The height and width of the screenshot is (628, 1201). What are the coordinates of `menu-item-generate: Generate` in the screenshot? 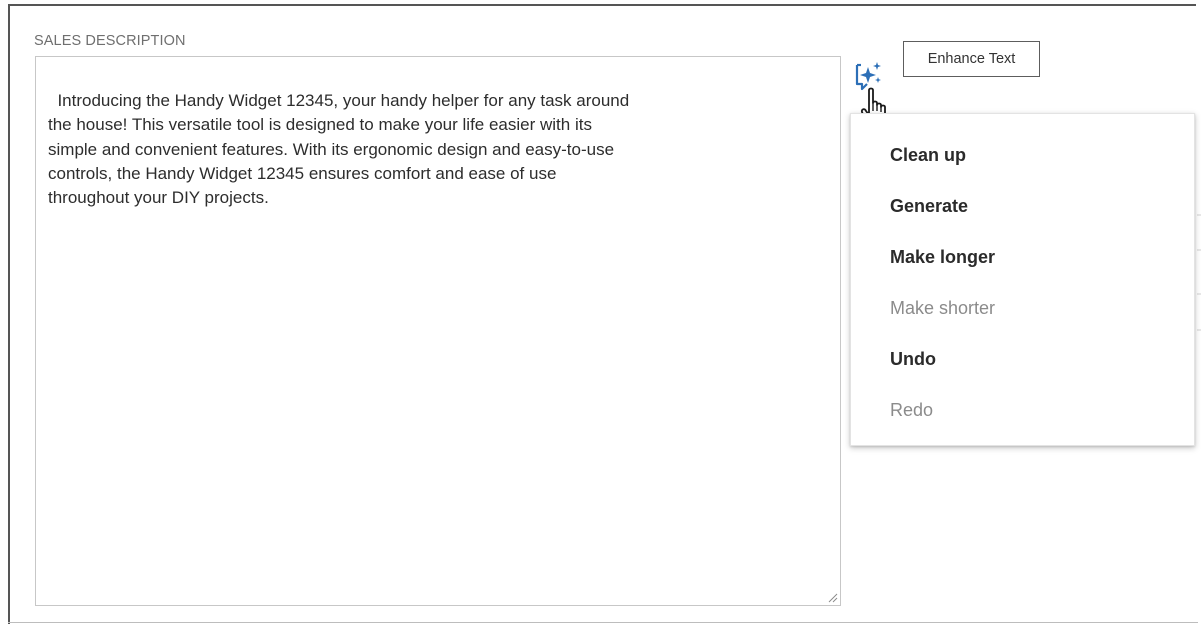 It's located at (1022, 206).